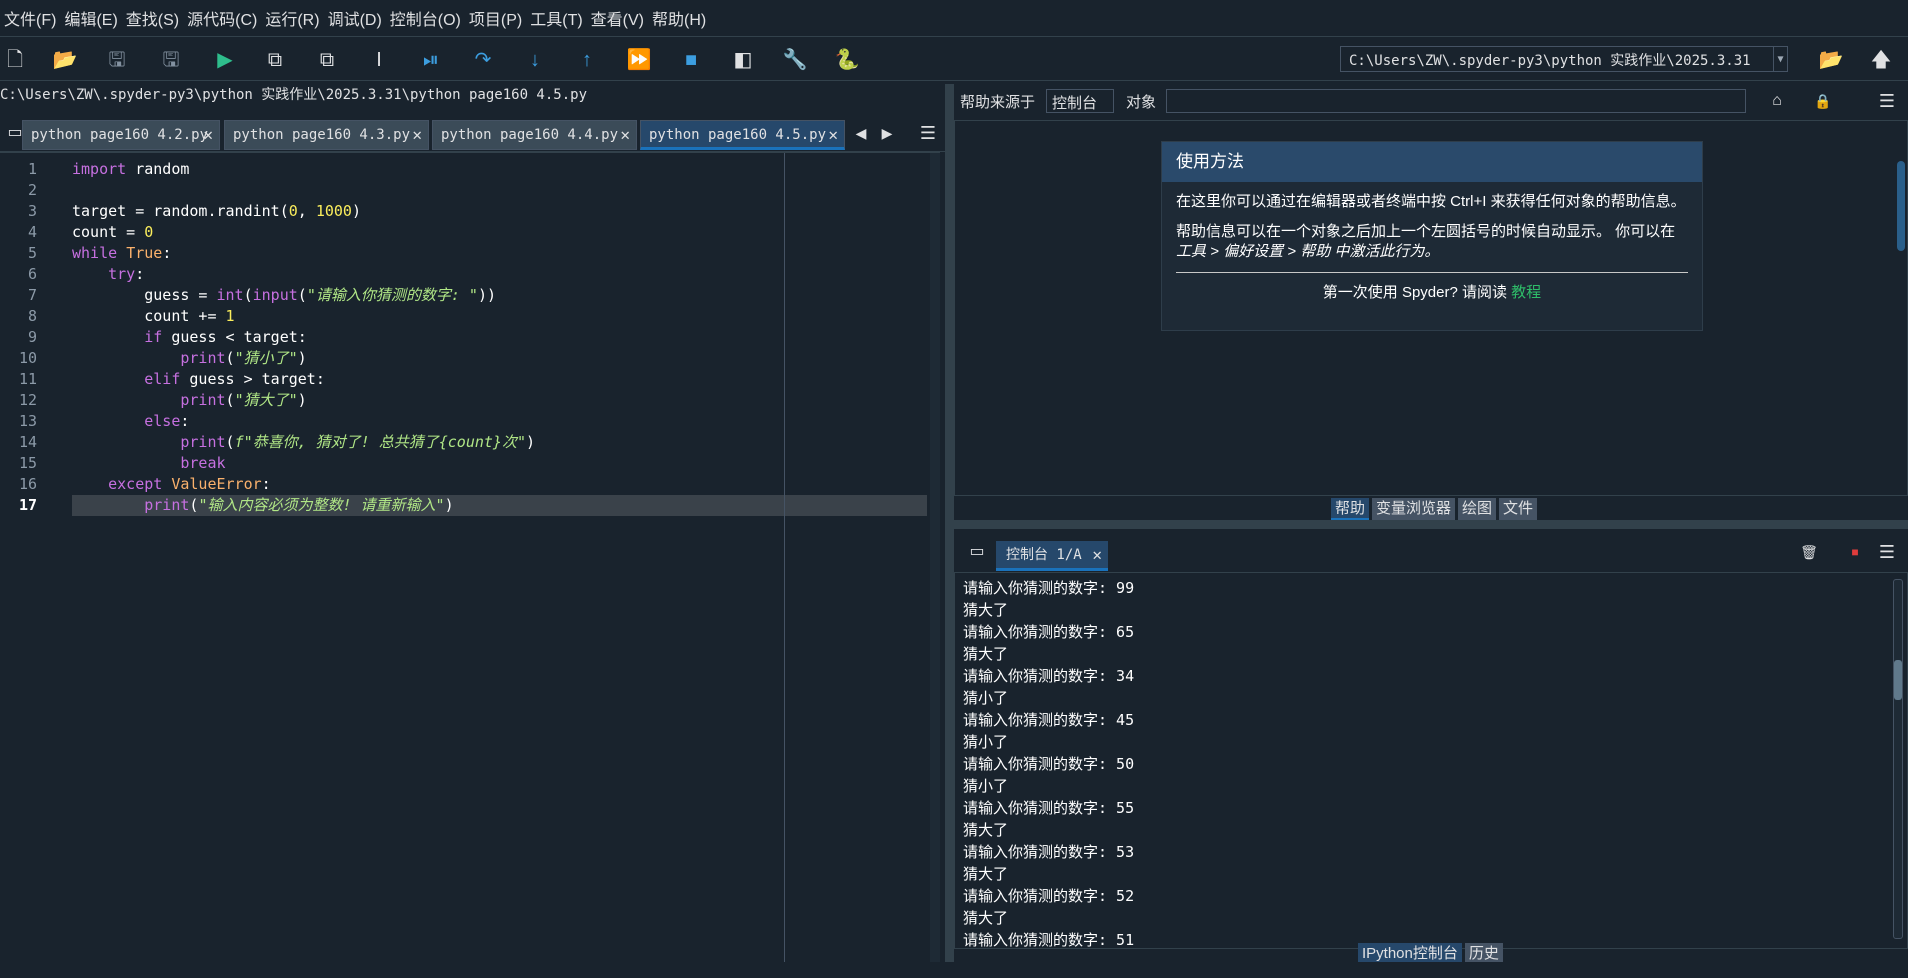  What do you see at coordinates (152, 18) in the screenshot?
I see `menu-item-2: 查找(S)` at bounding box center [152, 18].